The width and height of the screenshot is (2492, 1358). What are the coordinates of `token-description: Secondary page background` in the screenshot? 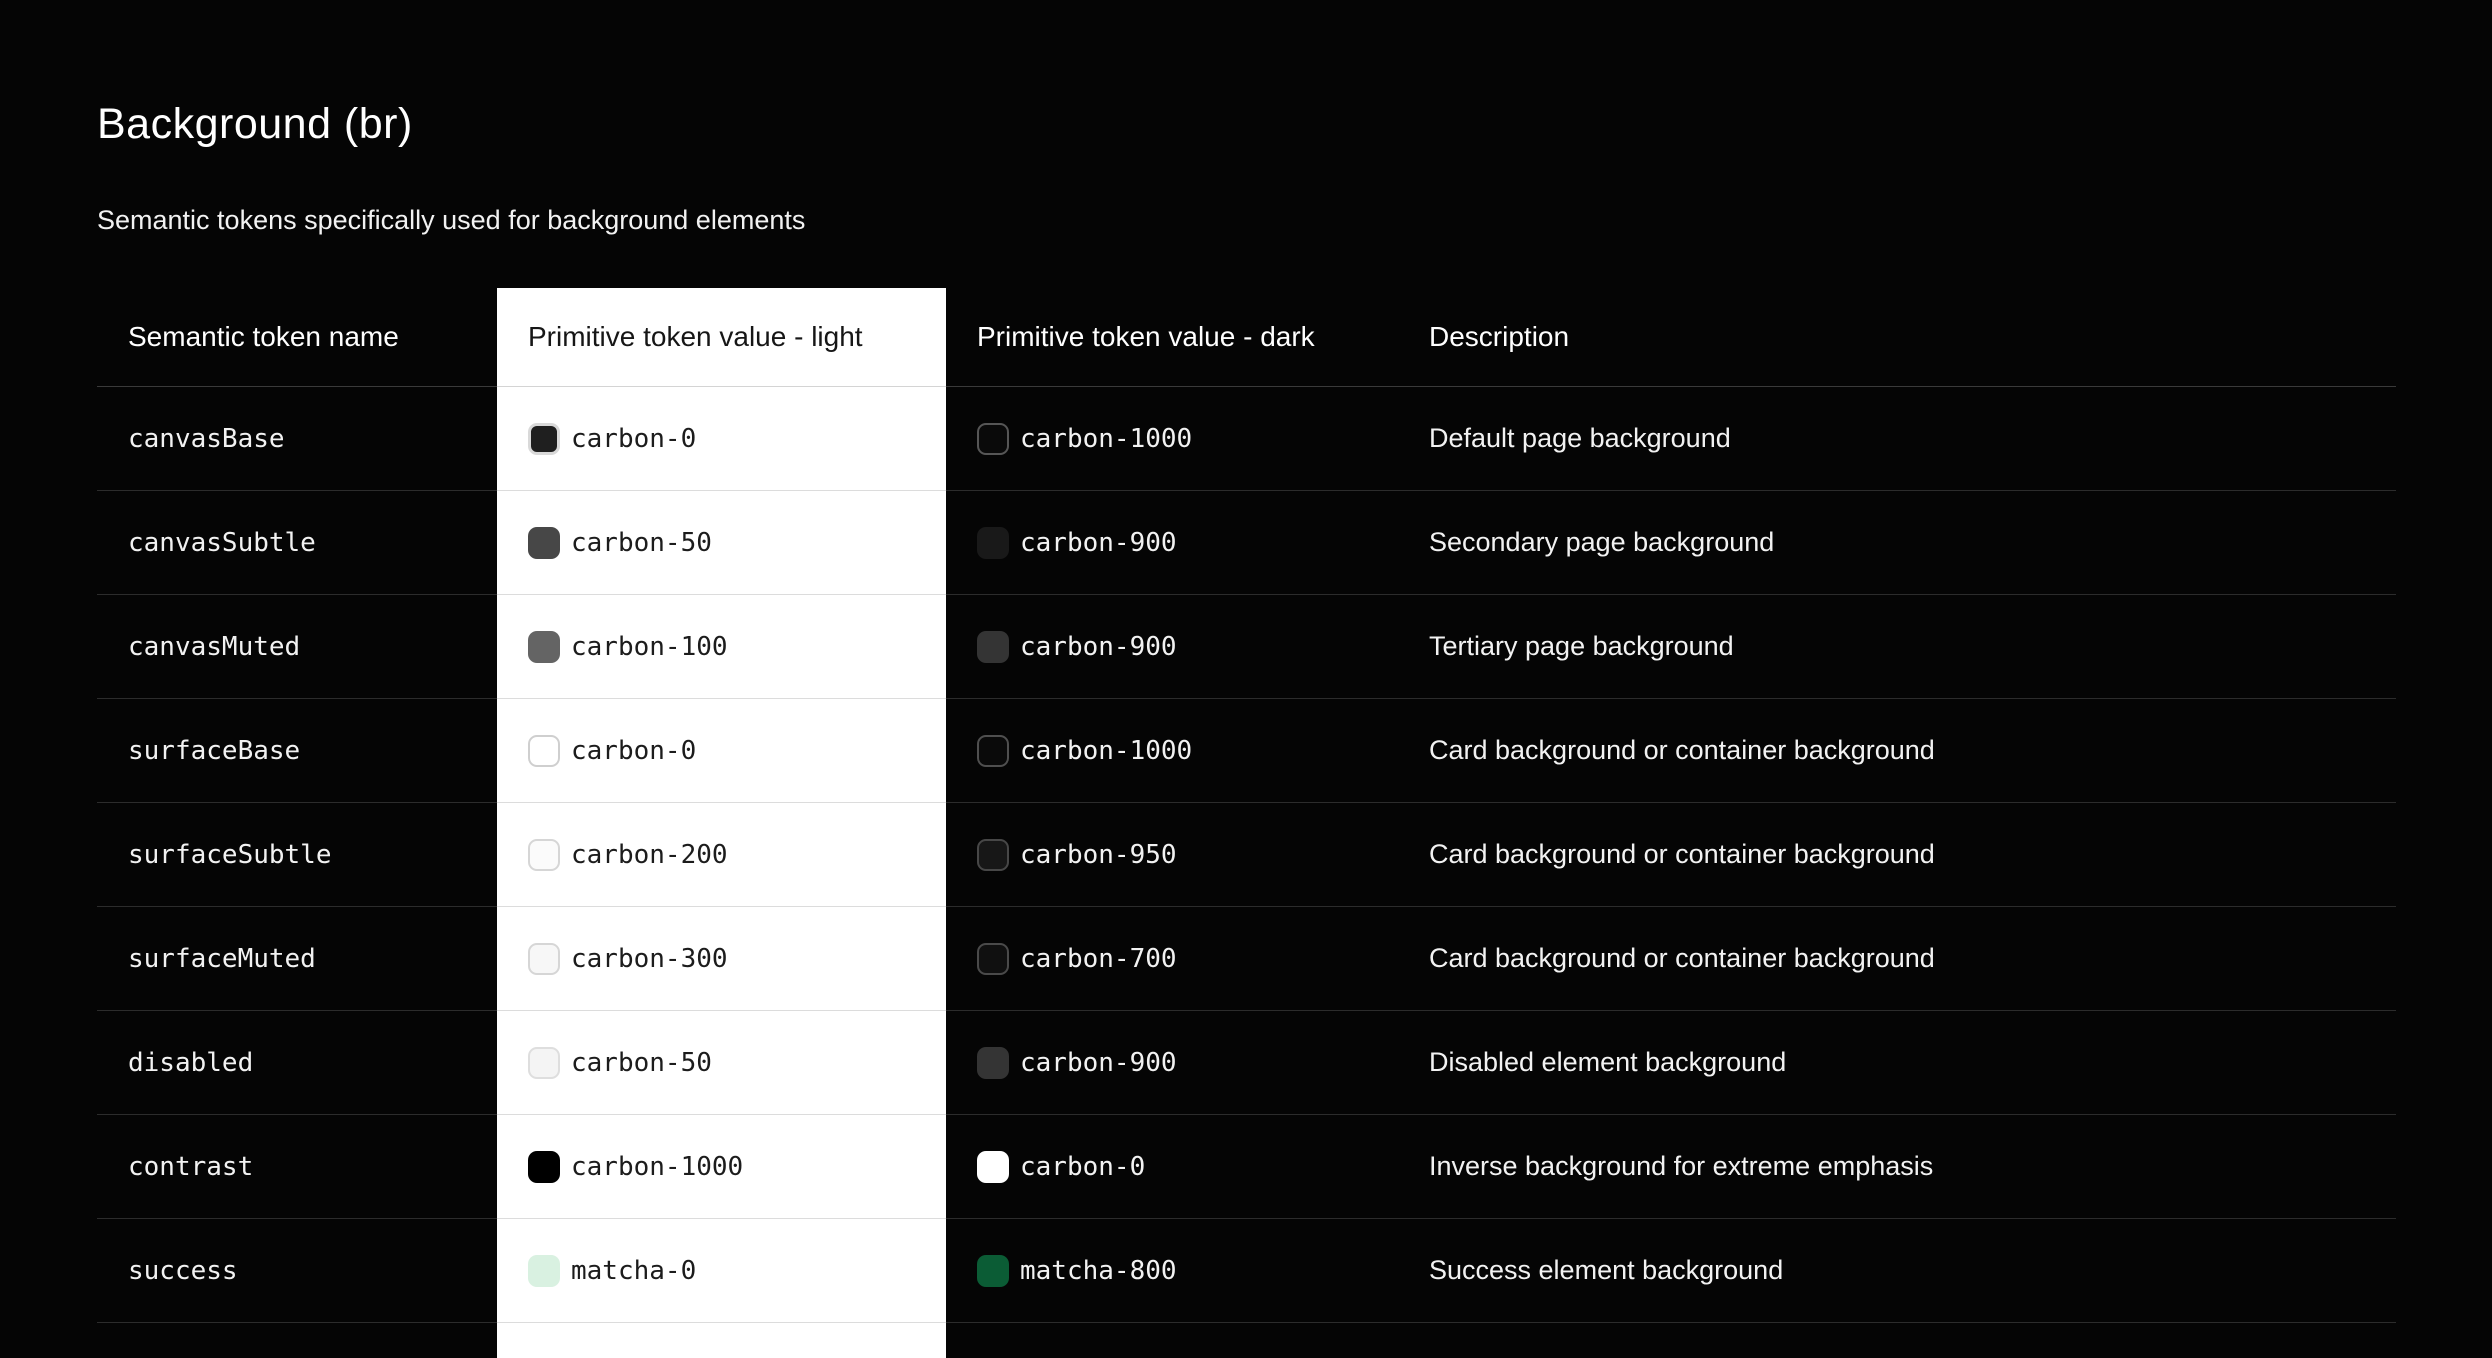 It's located at (1602, 542).